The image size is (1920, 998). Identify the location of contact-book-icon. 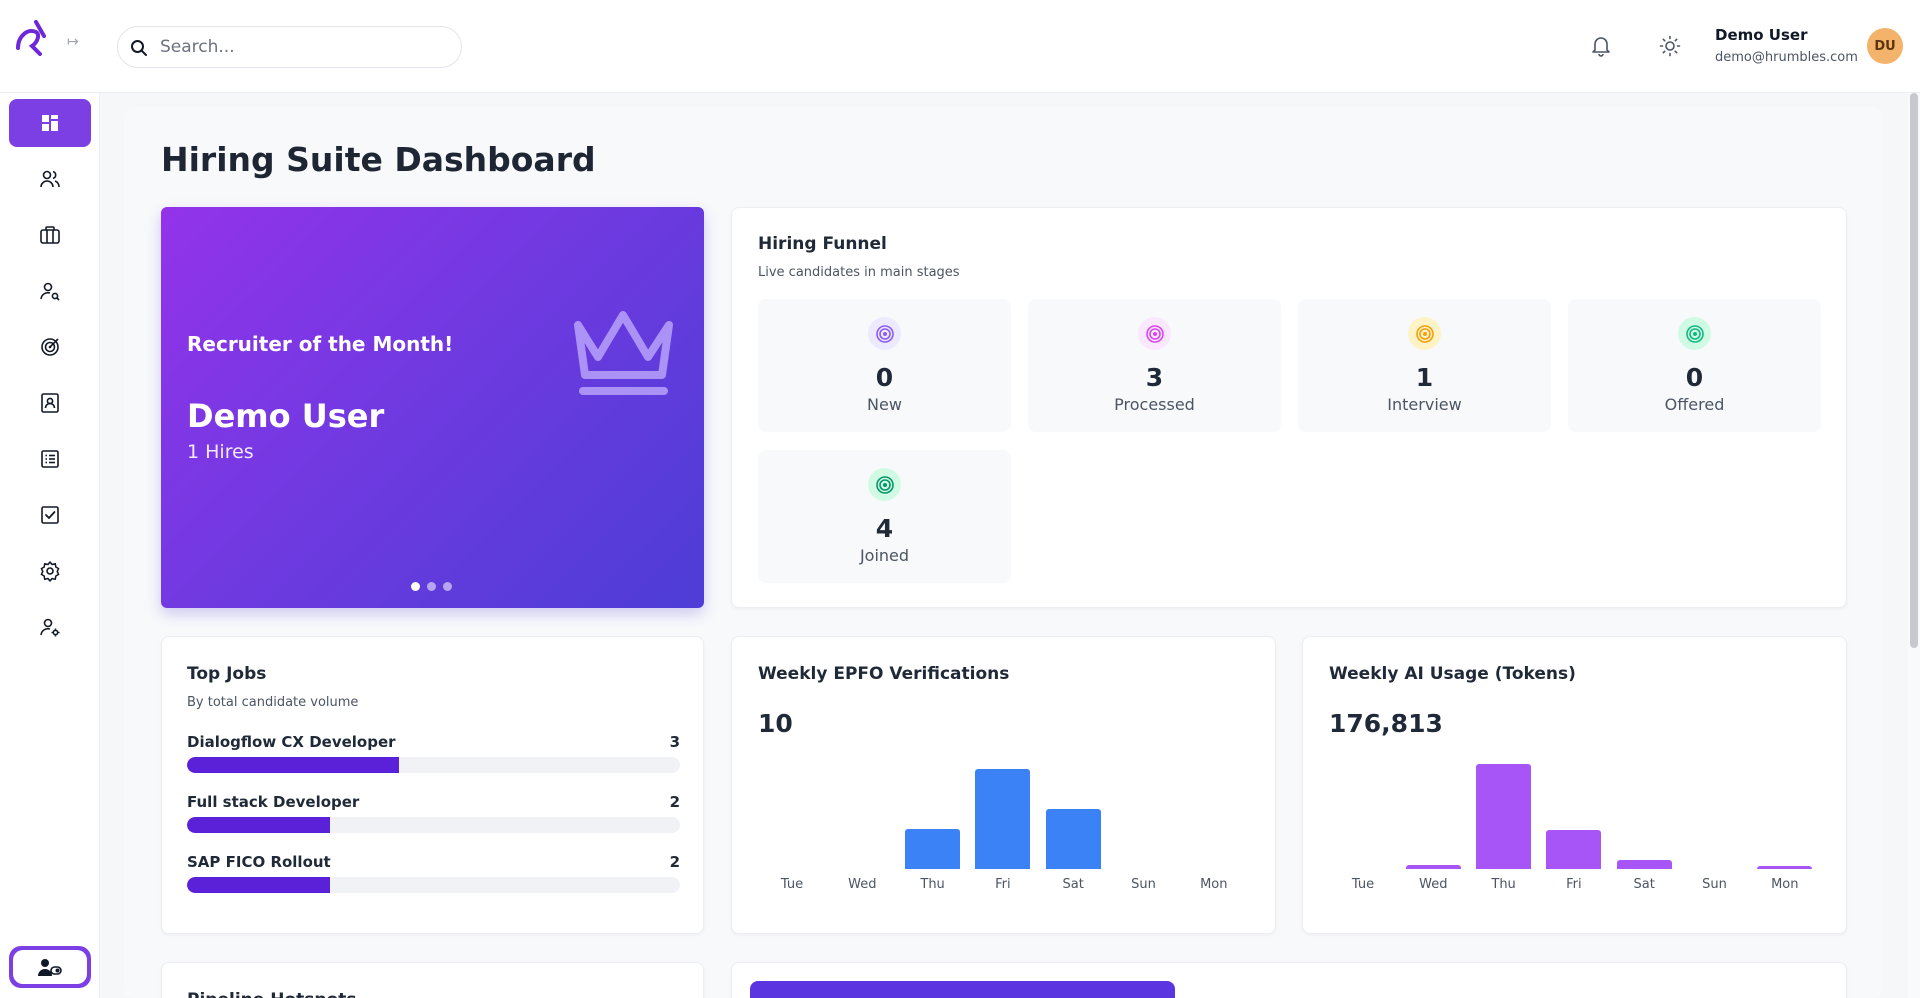
(50, 403).